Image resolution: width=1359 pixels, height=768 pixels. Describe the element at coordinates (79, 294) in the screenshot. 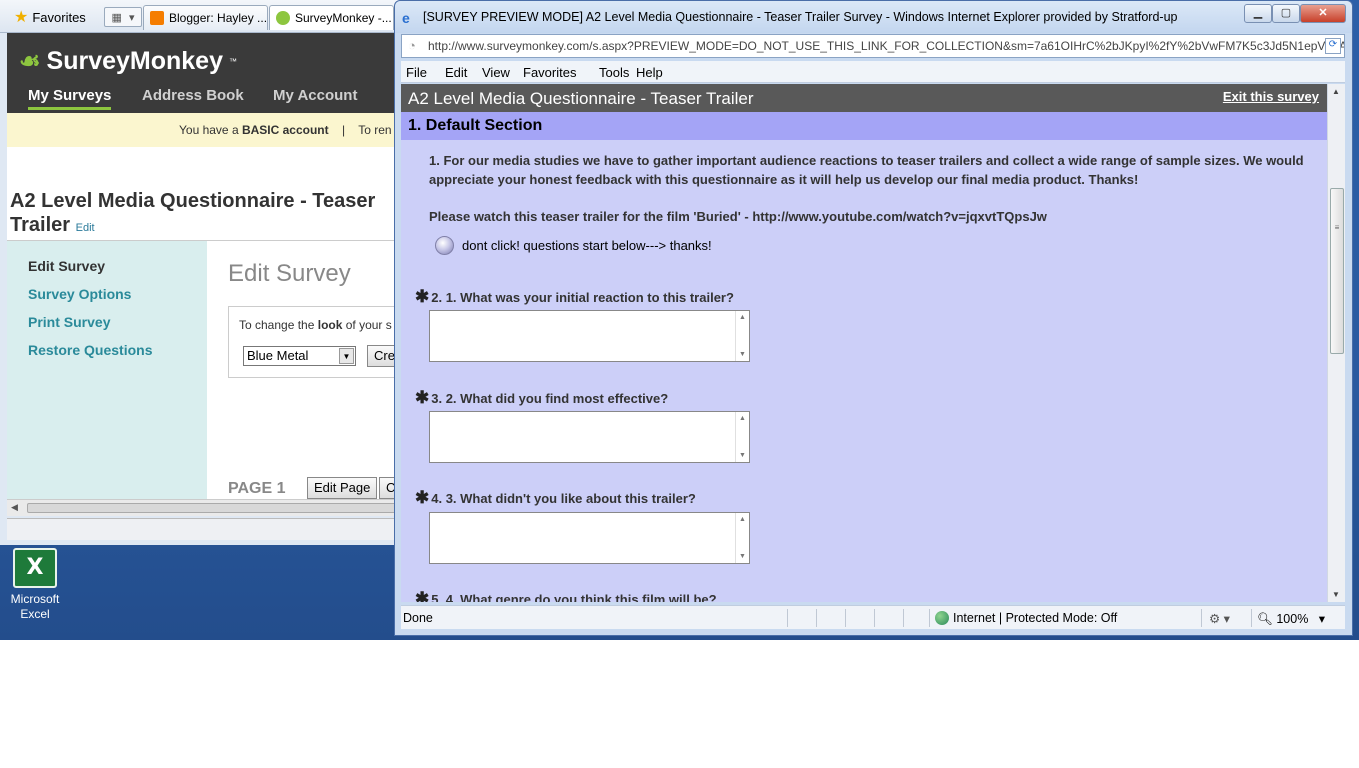

I see `sidebar-item-survey-options: Survey Options` at that location.